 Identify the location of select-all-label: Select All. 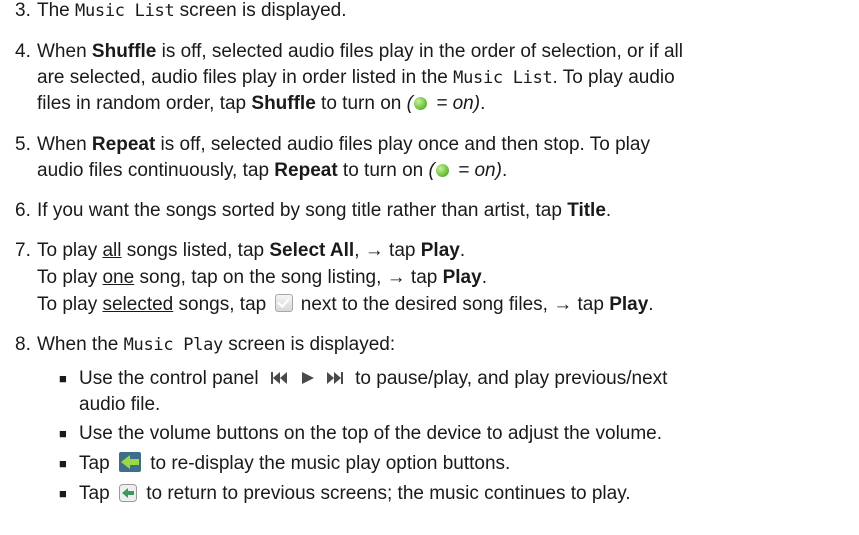
(312, 250).